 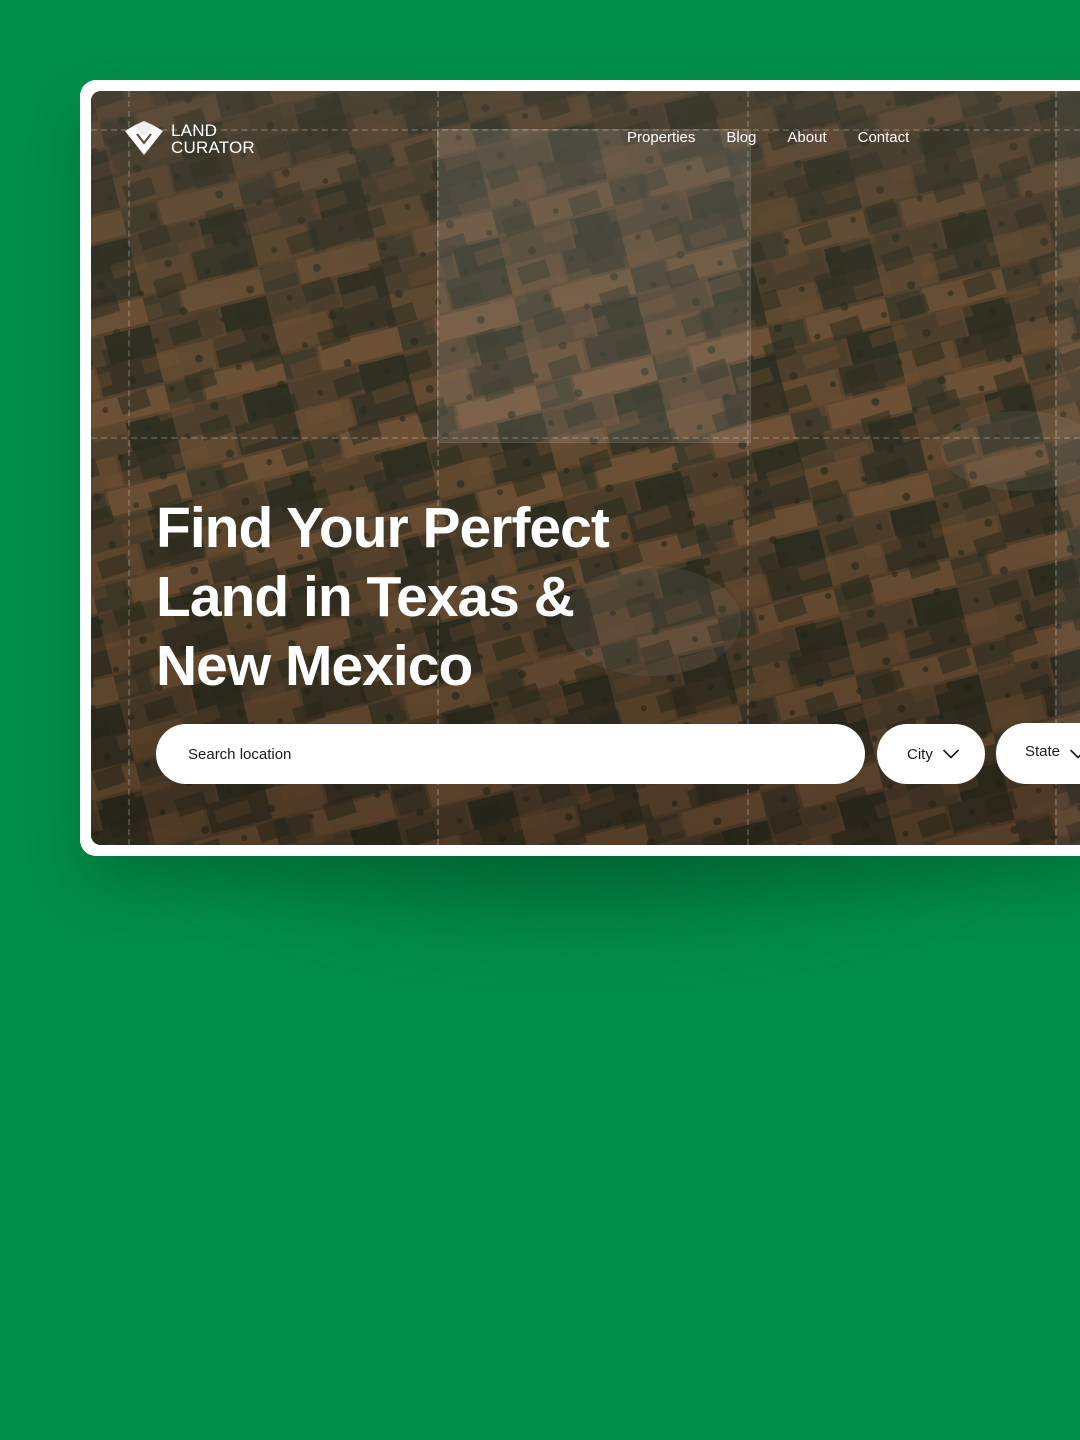 What do you see at coordinates (806, 137) in the screenshot?
I see `nav-link-about: About` at bounding box center [806, 137].